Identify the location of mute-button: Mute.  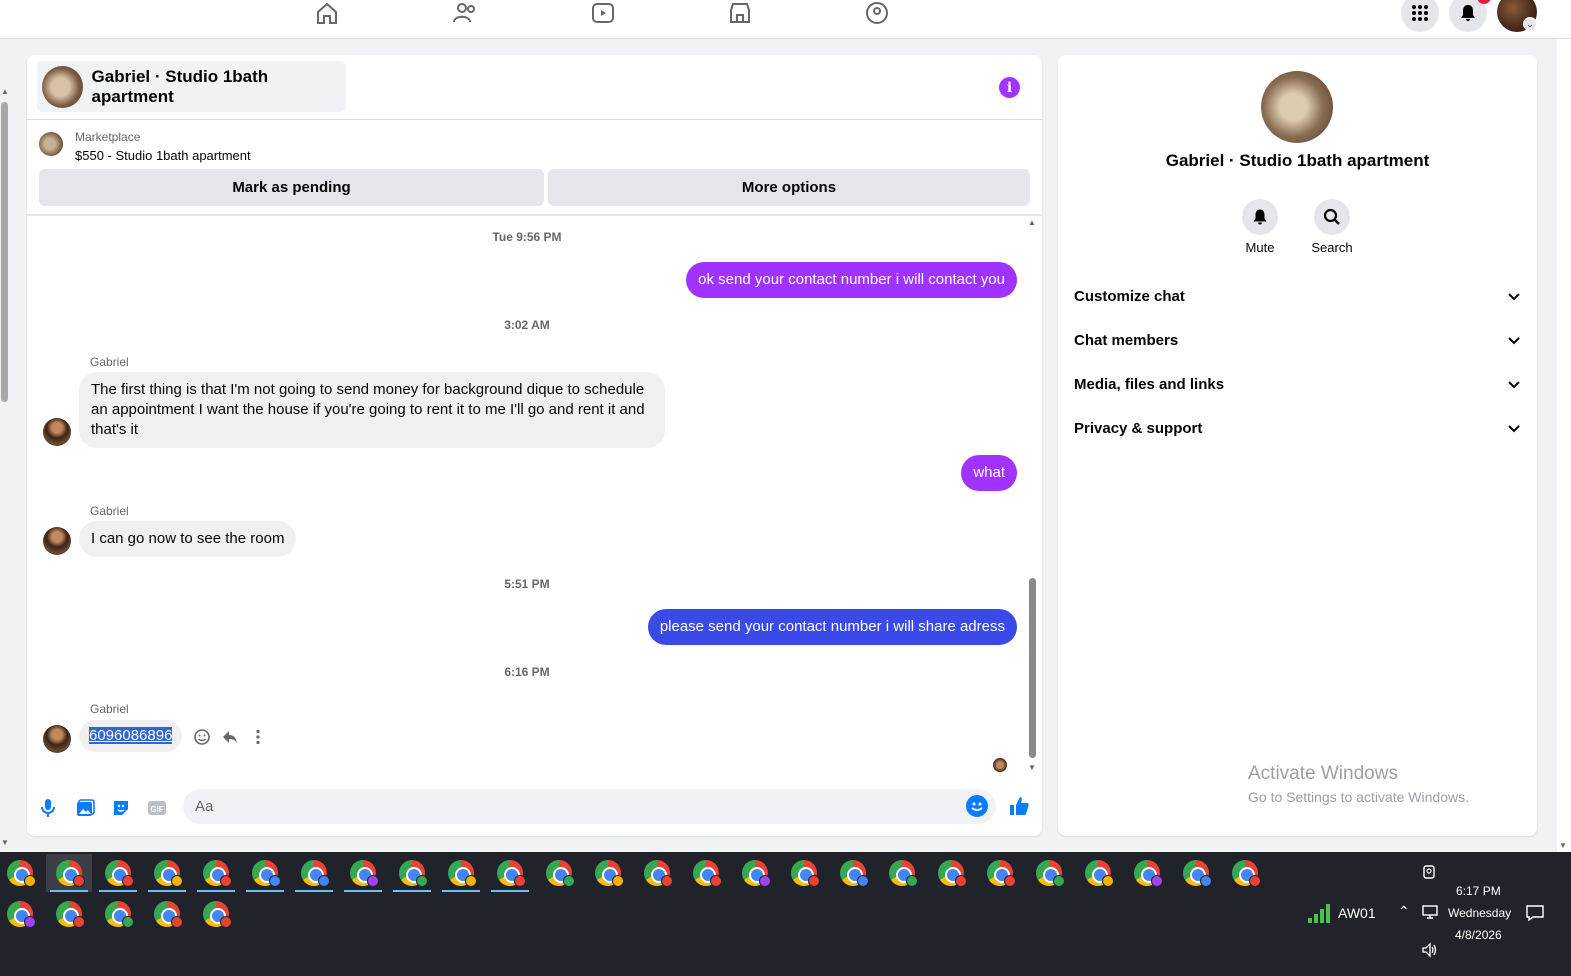
(1260, 227).